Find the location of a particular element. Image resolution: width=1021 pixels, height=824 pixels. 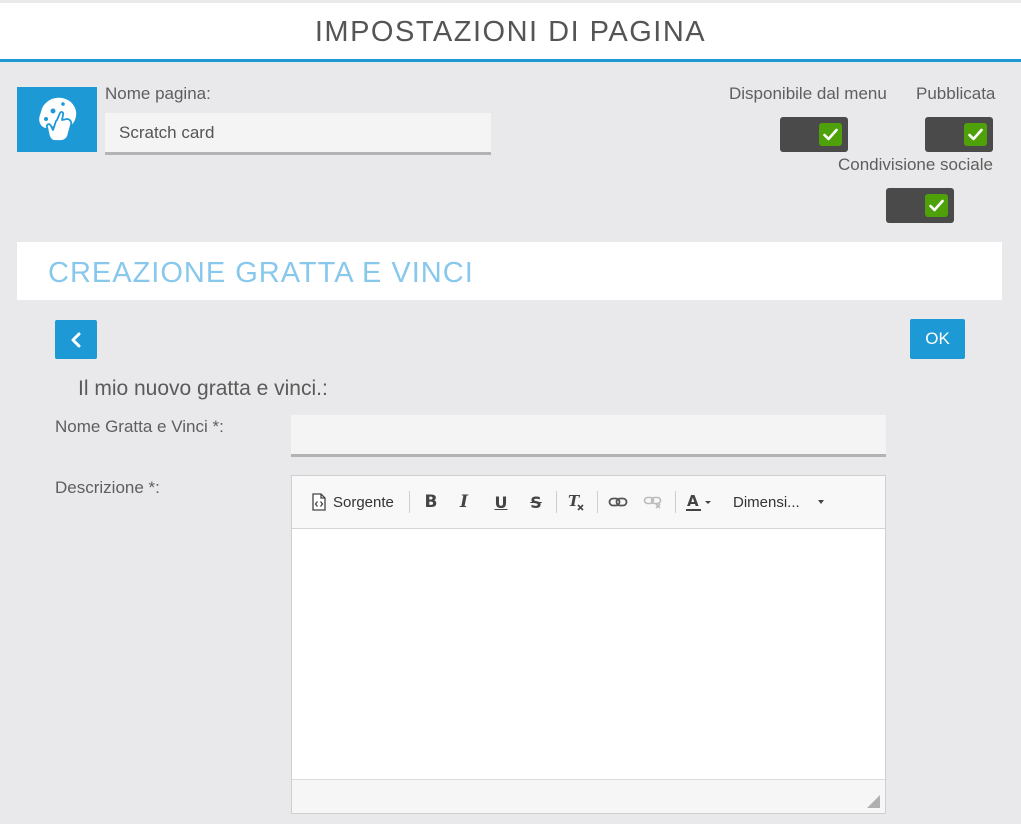

scratch-hand-icon is located at coordinates (58, 119).